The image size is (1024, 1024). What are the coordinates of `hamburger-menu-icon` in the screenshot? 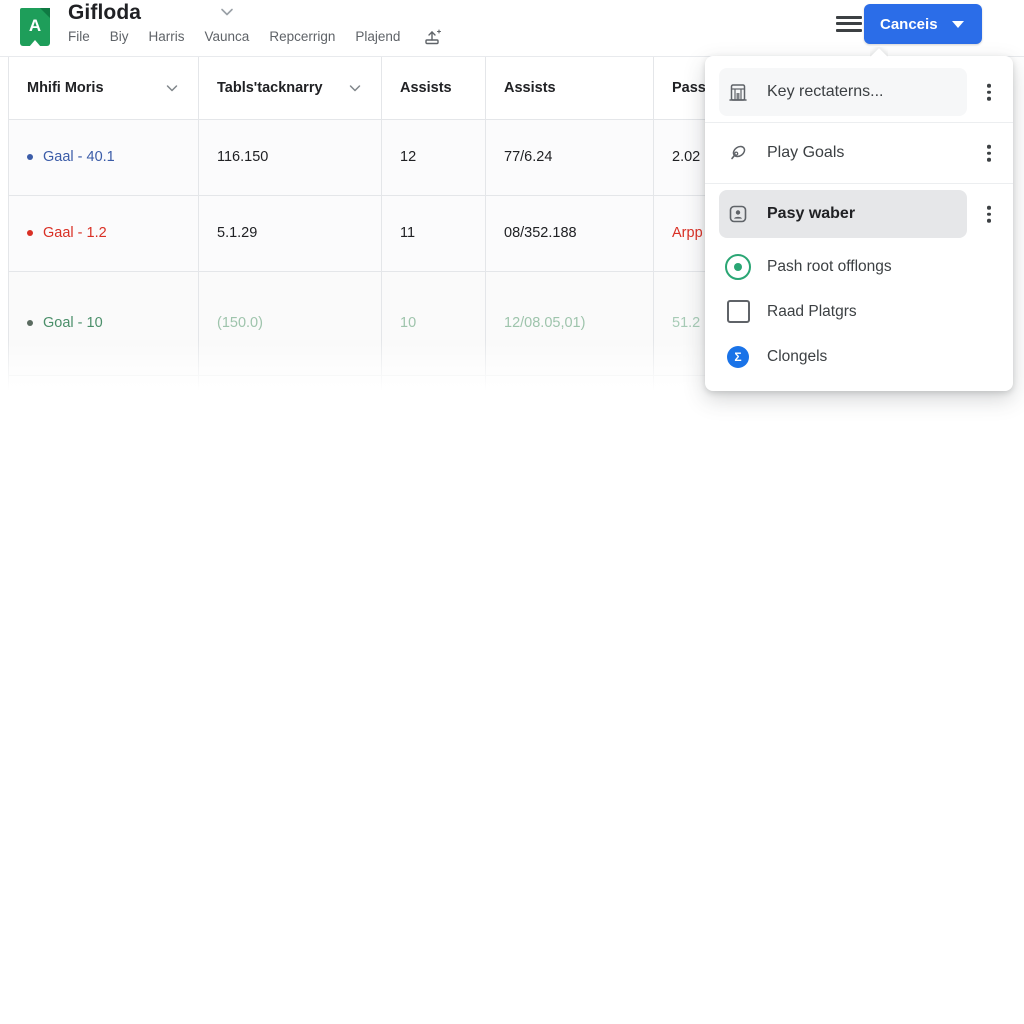 It's located at (849, 23).